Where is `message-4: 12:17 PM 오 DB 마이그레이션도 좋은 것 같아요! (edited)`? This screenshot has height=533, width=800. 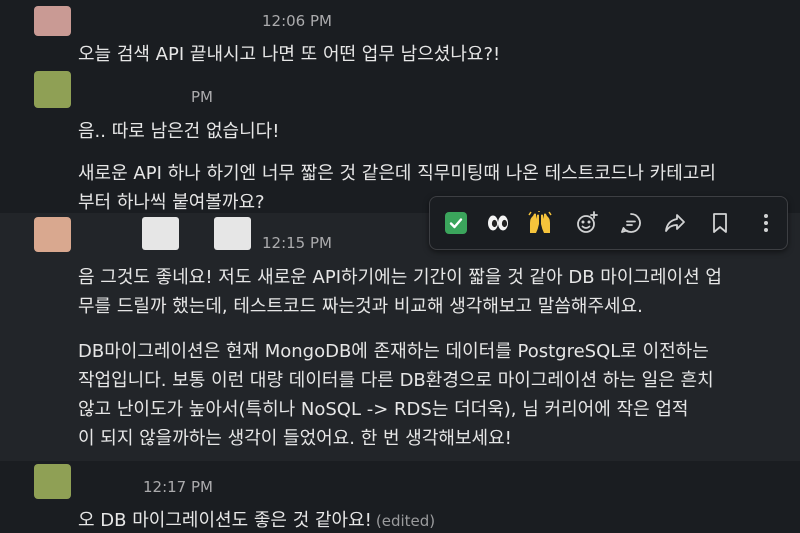 message-4: 12:17 PM 오 DB 마이그레이션도 좋은 것 같아요! (edited) is located at coordinates (400, 497).